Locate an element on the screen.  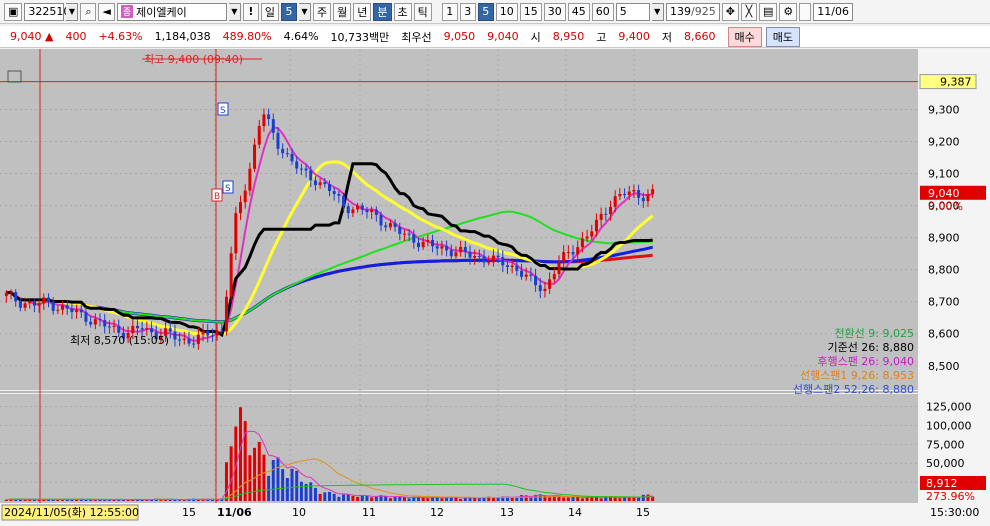
speaker-icon: ◄ is located at coordinates (106, 11).